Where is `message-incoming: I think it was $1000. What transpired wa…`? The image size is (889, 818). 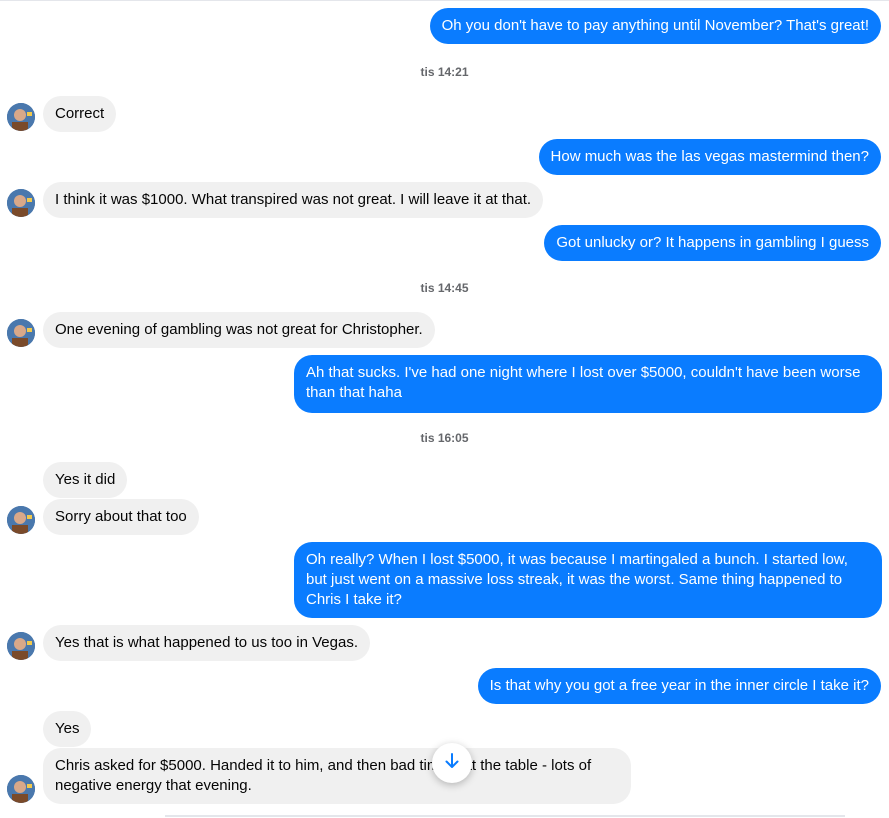
message-incoming: I think it was $1000. What transpired wa… is located at coordinates (293, 200).